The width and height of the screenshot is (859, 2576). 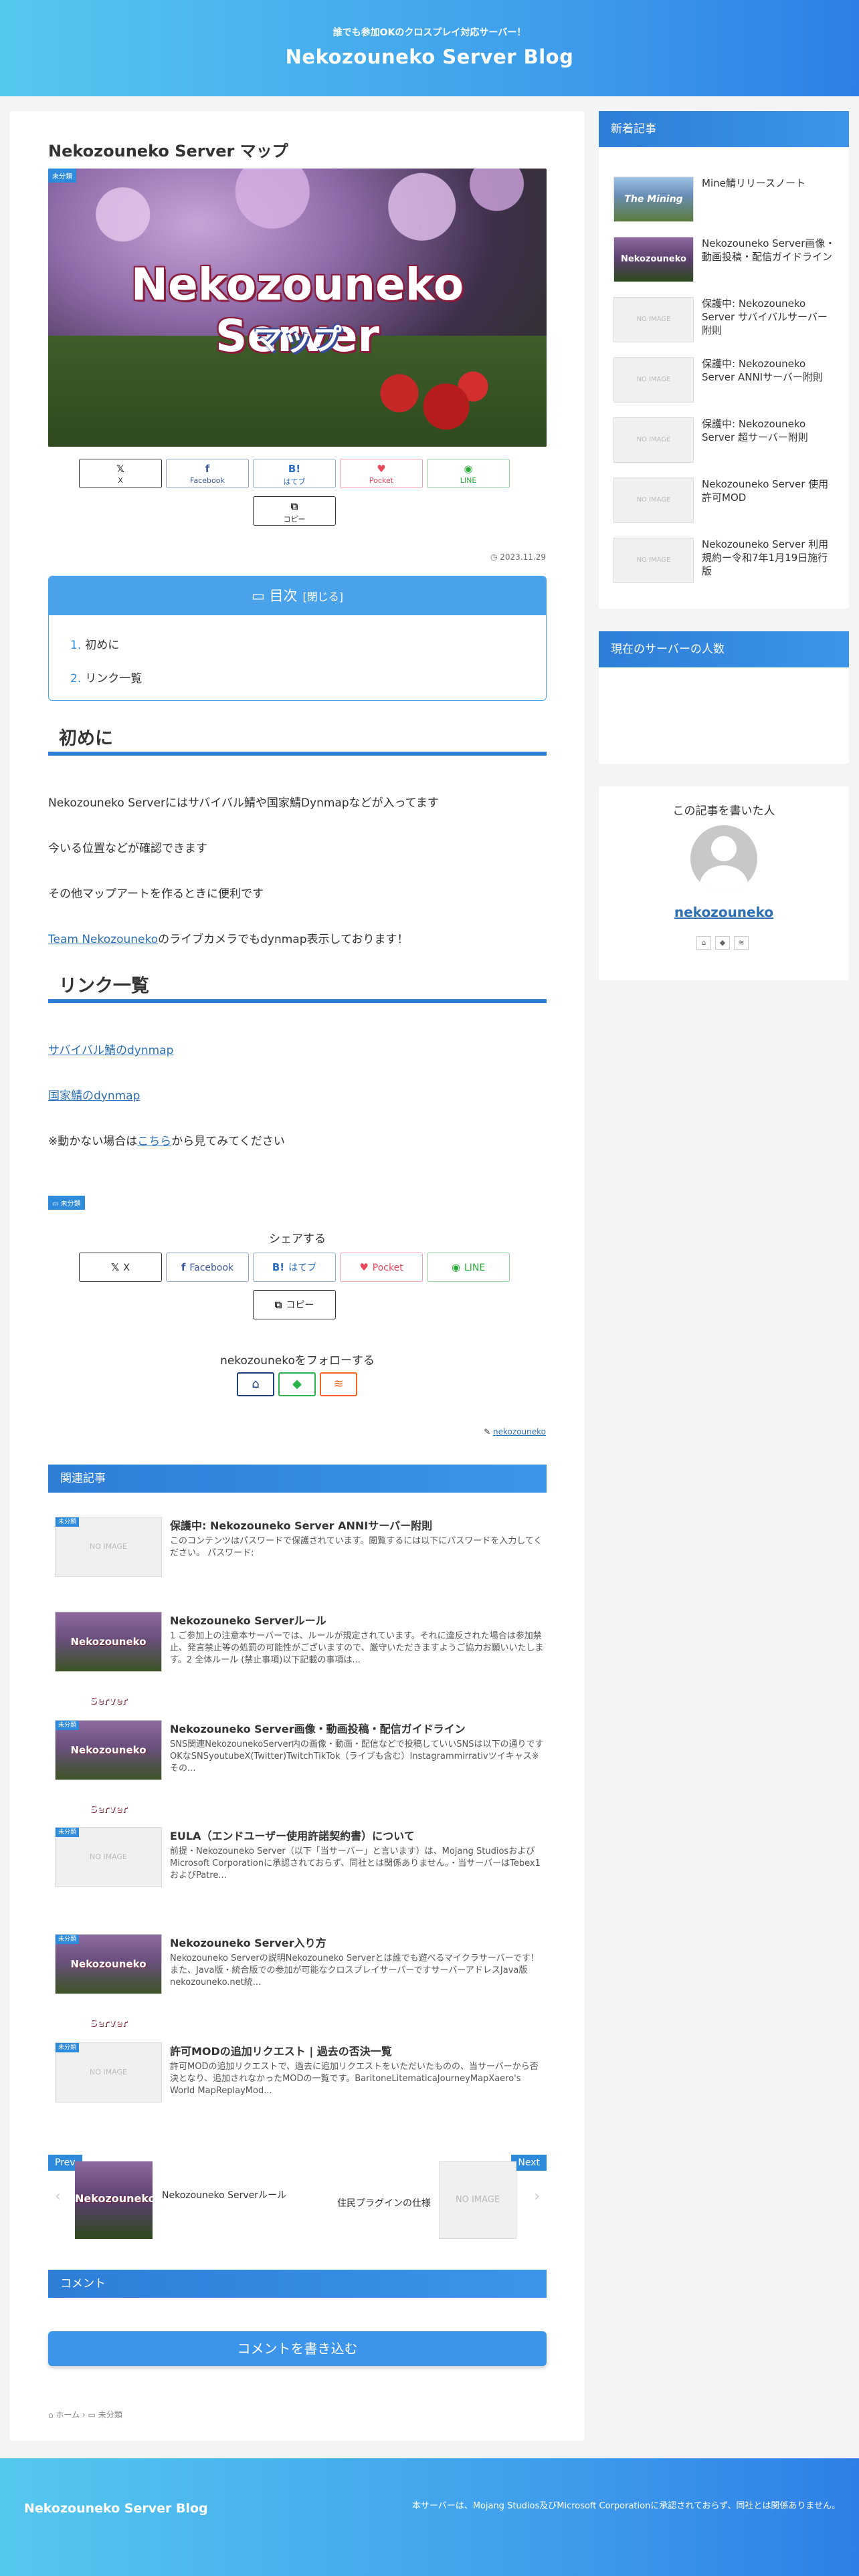 What do you see at coordinates (103, 940) in the screenshot?
I see `team-link: Team Nekozouneko` at bounding box center [103, 940].